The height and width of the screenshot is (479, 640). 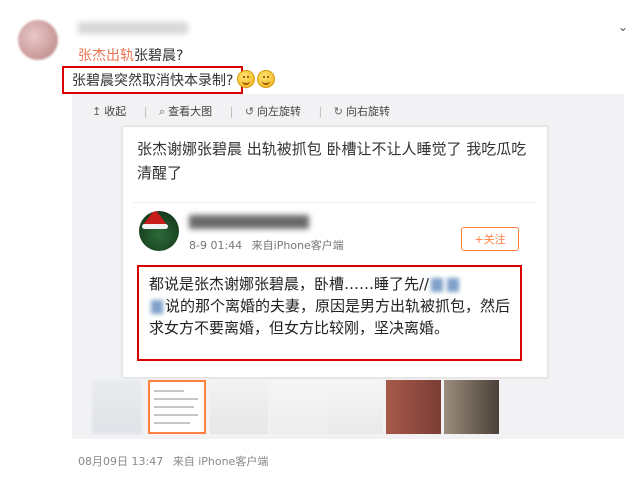 I want to click on view-large-button: ⌕ 查看大图, so click(x=185, y=111).